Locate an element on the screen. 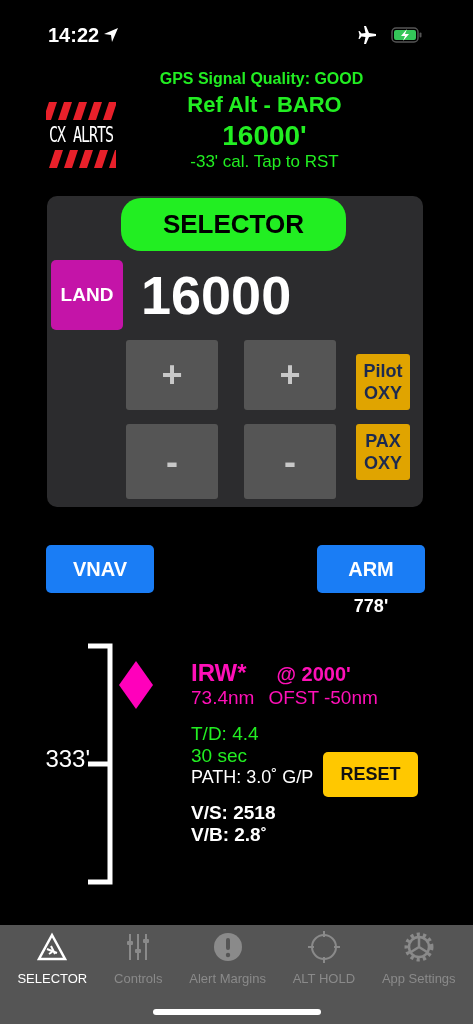 The width and height of the screenshot is (473, 1024). reset-button: RESET is located at coordinates (370, 774).